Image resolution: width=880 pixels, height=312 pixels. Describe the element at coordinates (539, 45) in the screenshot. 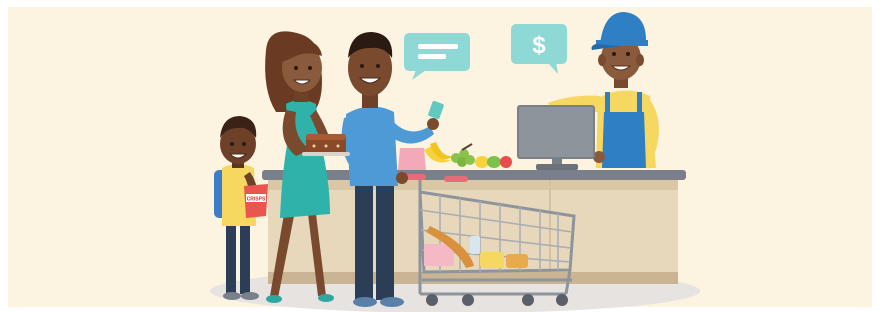

I see `dollar-icon: $` at that location.